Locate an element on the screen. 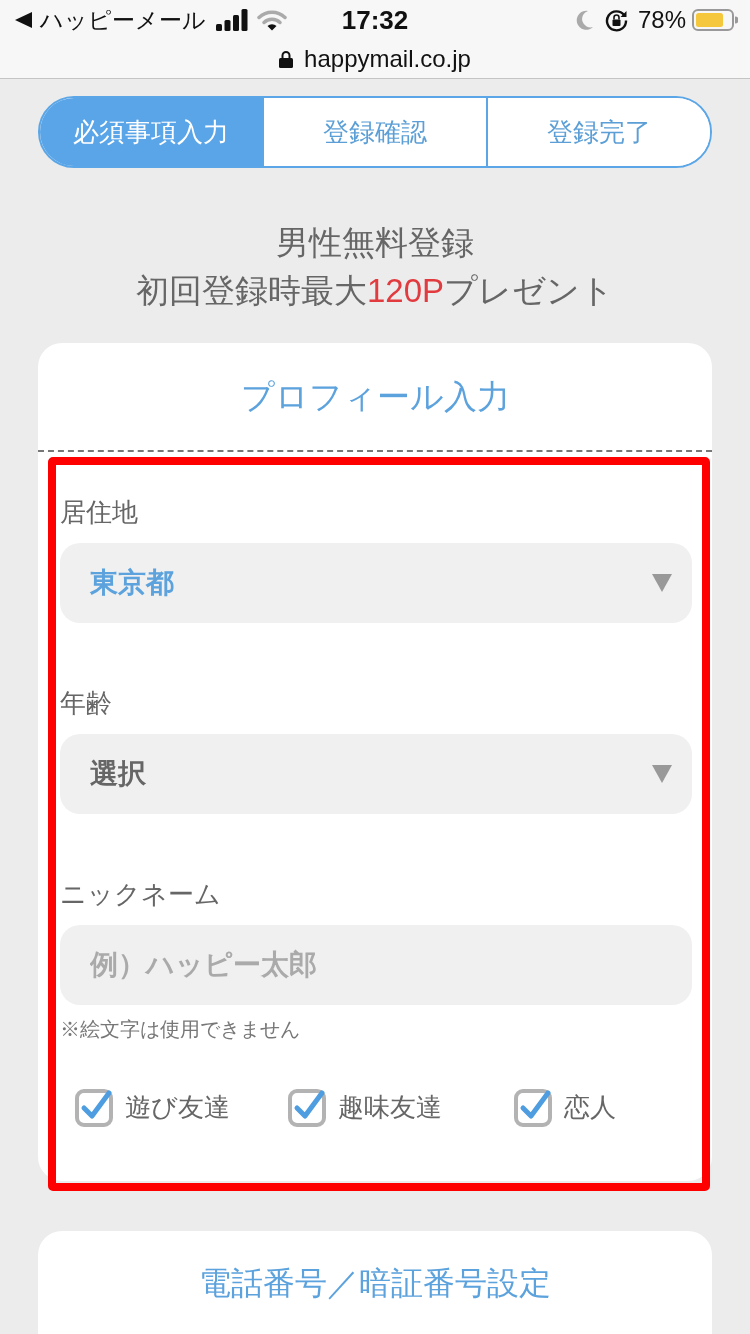 Image resolution: width=750 pixels, height=1334 pixels. wifi-icon is located at coordinates (272, 20).